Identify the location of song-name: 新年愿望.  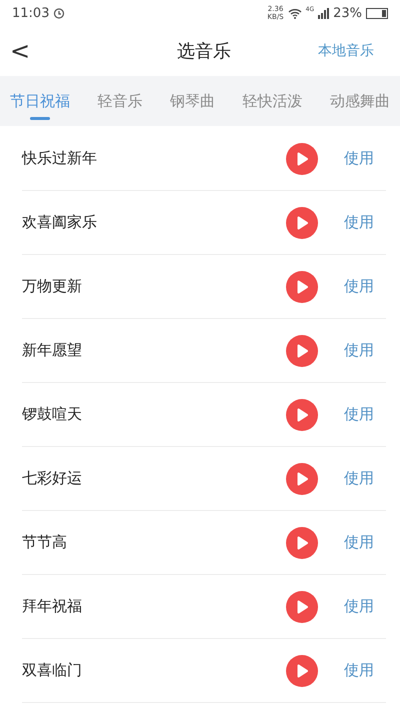
(52, 350).